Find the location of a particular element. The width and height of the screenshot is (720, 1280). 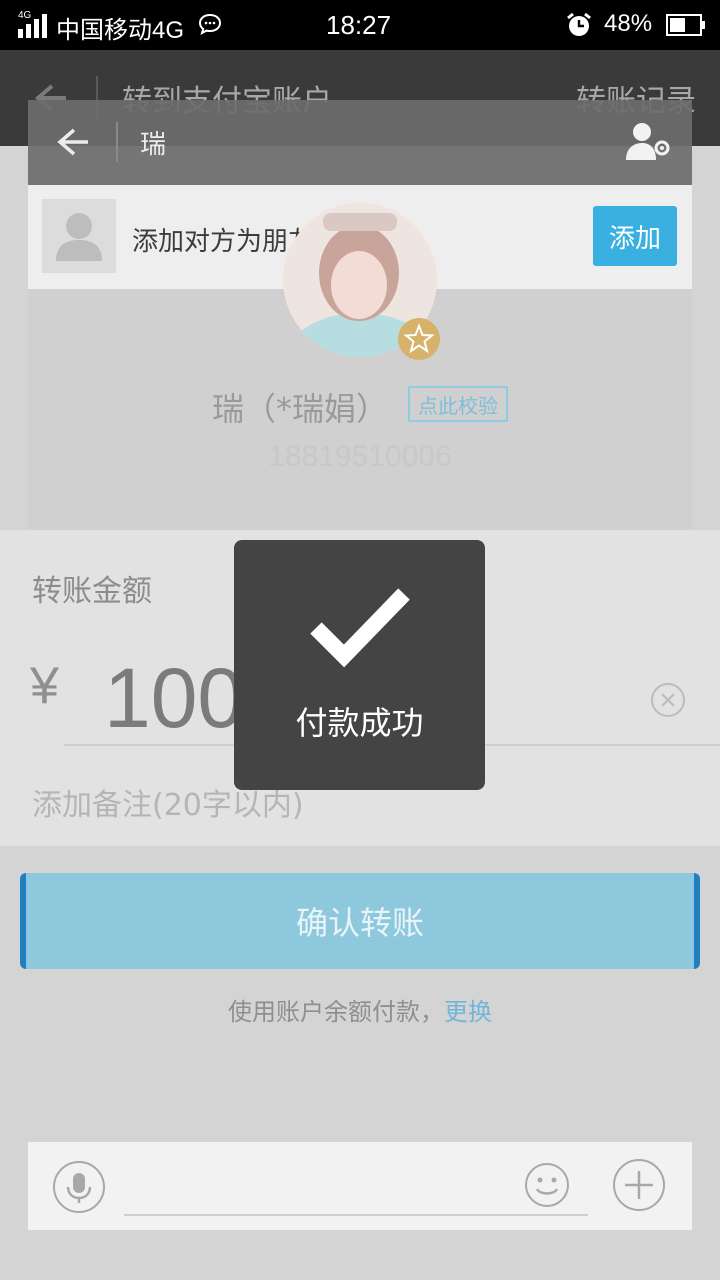

battery-icon is located at coordinates (685, 25).